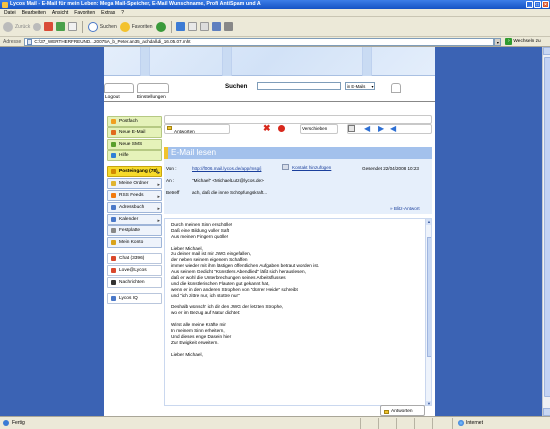 This screenshot has height=429, width=550. I want to click on messenger-icon, so click(229, 26).